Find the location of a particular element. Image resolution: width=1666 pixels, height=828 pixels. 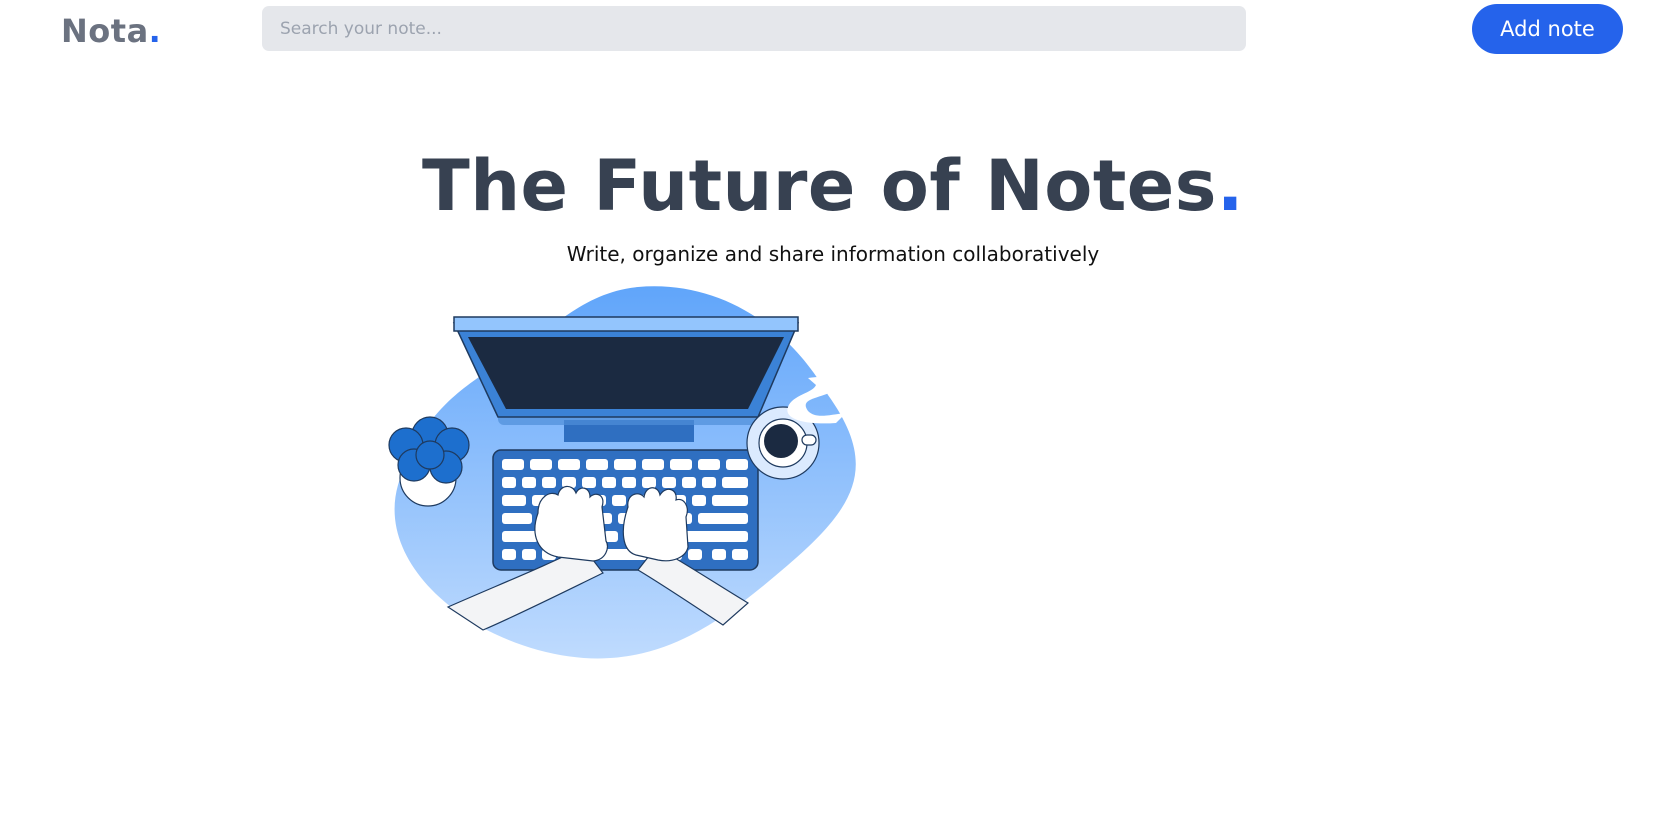

search-input is located at coordinates (754, 28).